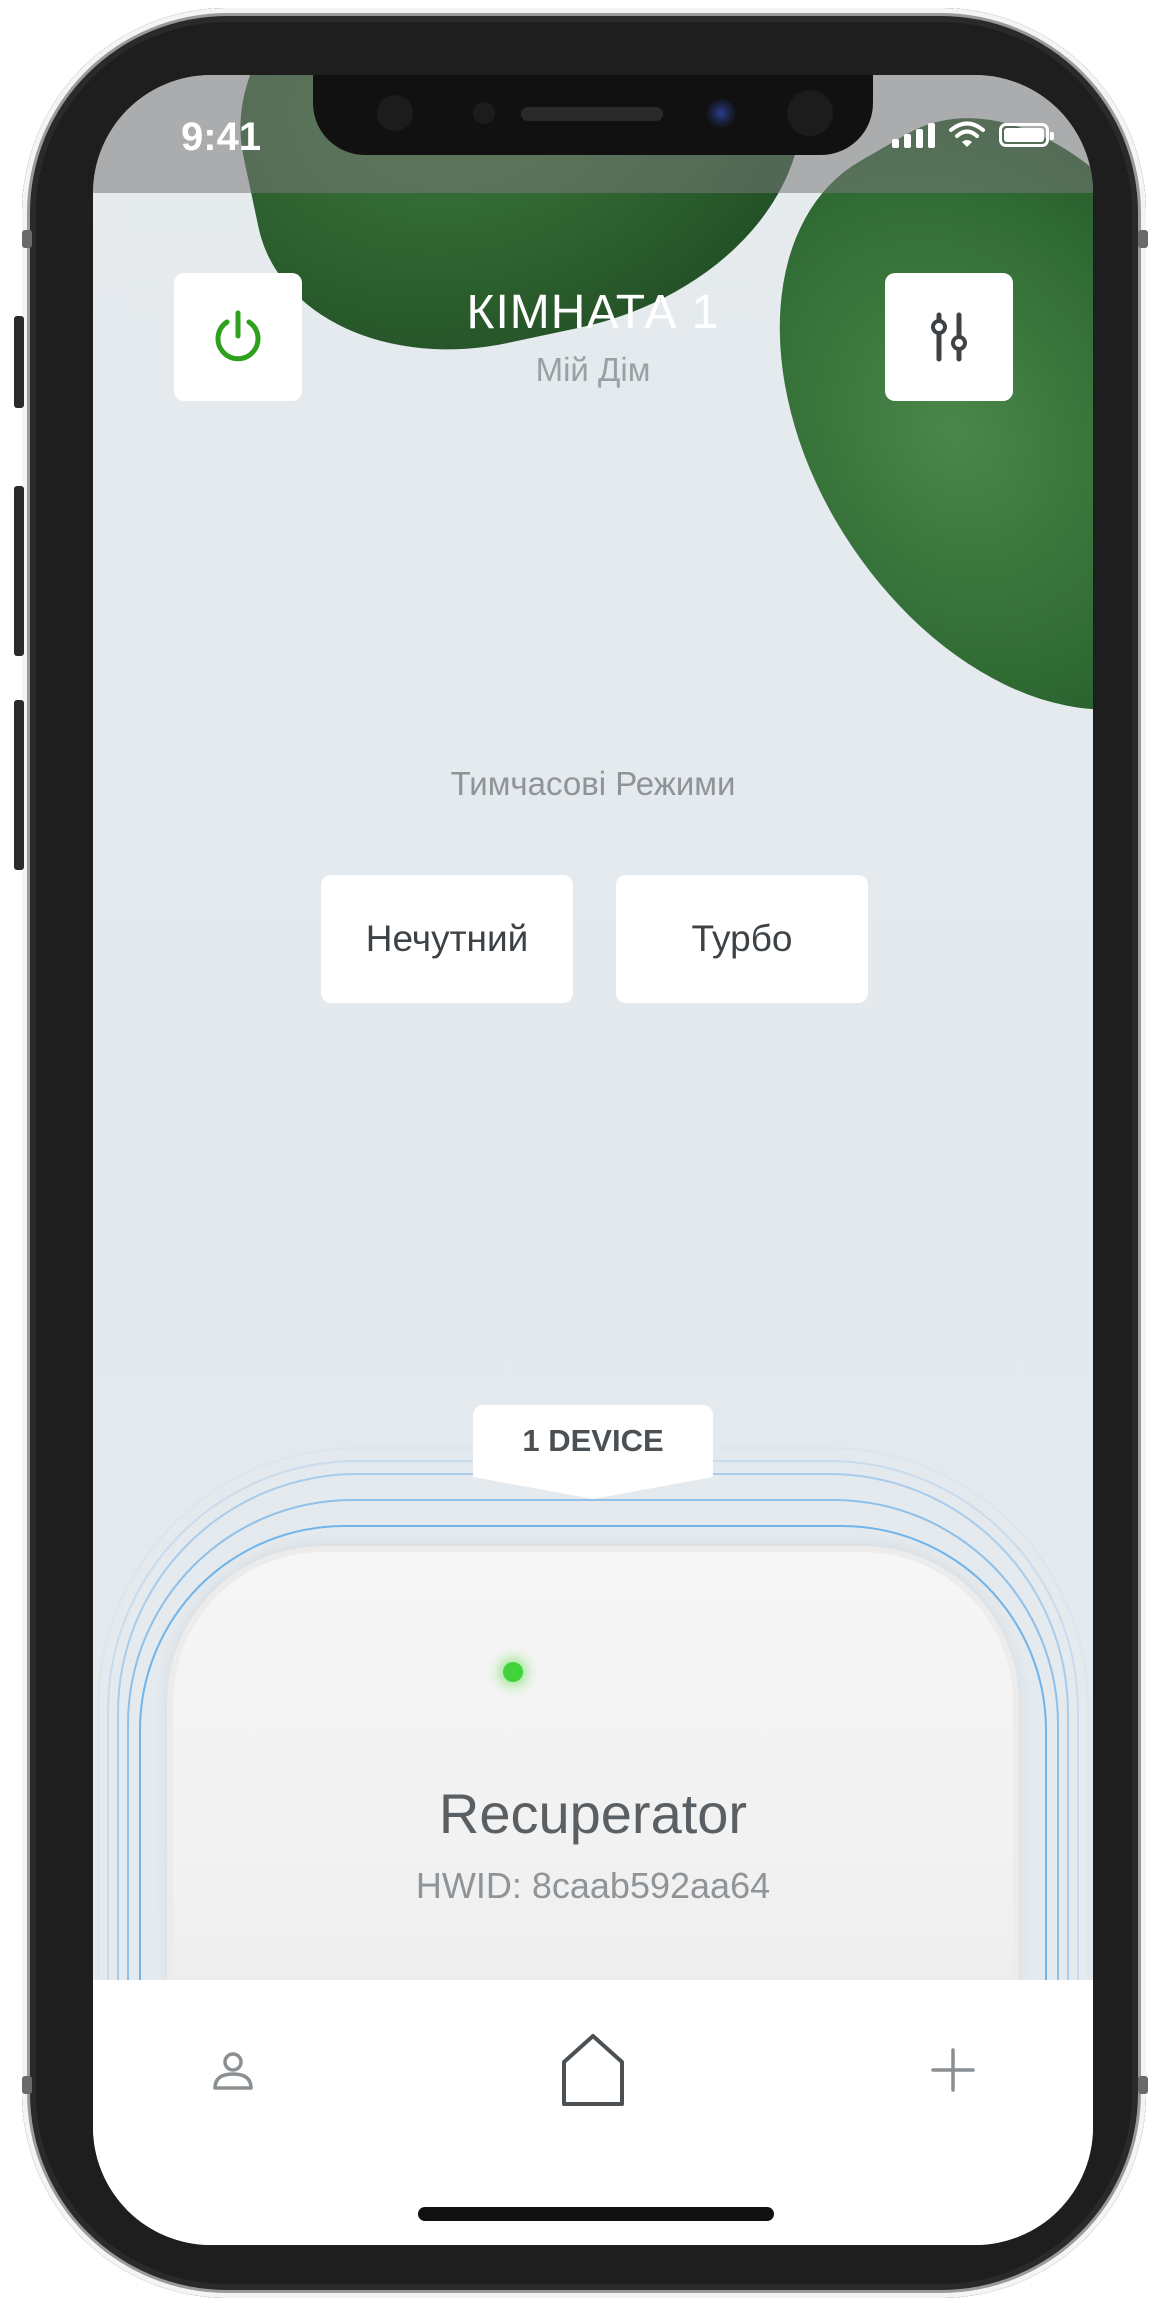  I want to click on front-camera, so click(721, 113).